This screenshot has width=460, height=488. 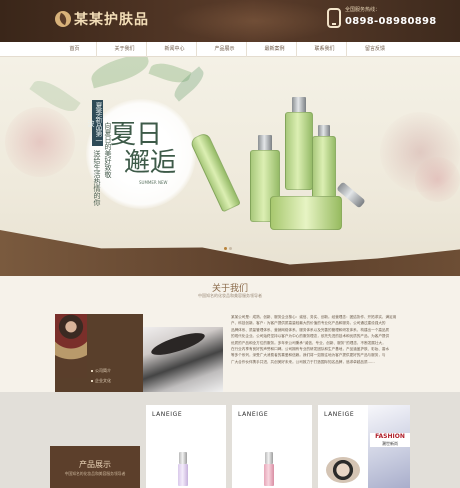 I want to click on about-link-intro: 公司简介, so click(x=116, y=371).